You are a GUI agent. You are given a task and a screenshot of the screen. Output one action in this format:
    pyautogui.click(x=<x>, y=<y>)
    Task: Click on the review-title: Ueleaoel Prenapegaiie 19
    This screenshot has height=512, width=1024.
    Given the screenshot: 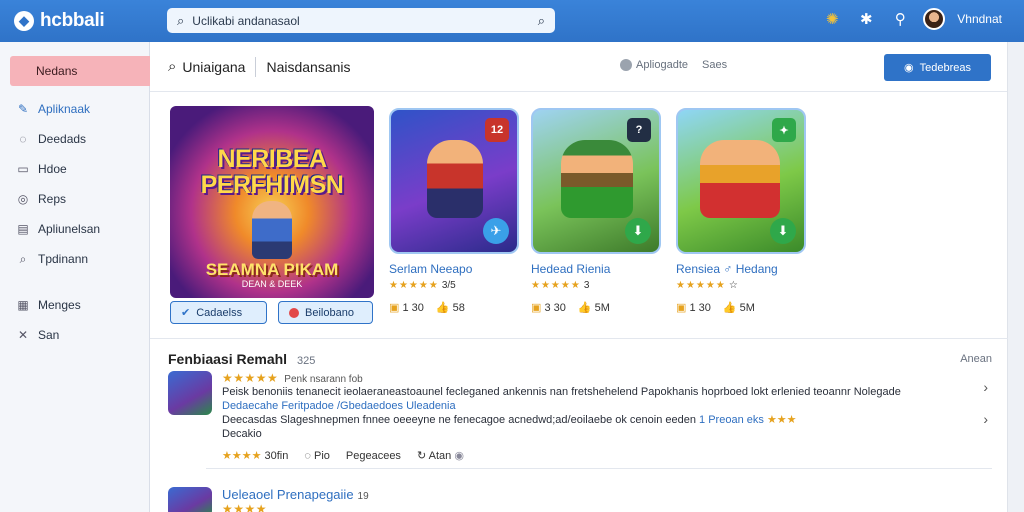 What is the action you would take?
    pyautogui.click(x=592, y=494)
    